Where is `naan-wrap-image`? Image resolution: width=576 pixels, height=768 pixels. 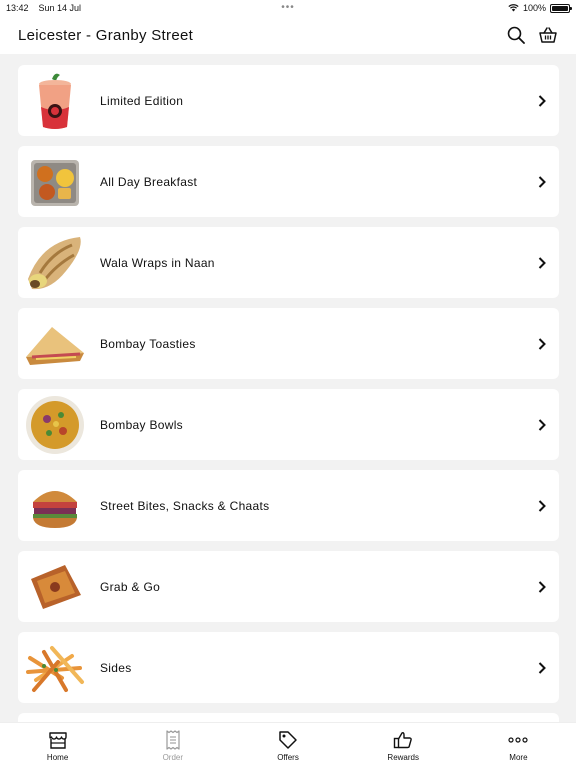 naan-wrap-image is located at coordinates (55, 263).